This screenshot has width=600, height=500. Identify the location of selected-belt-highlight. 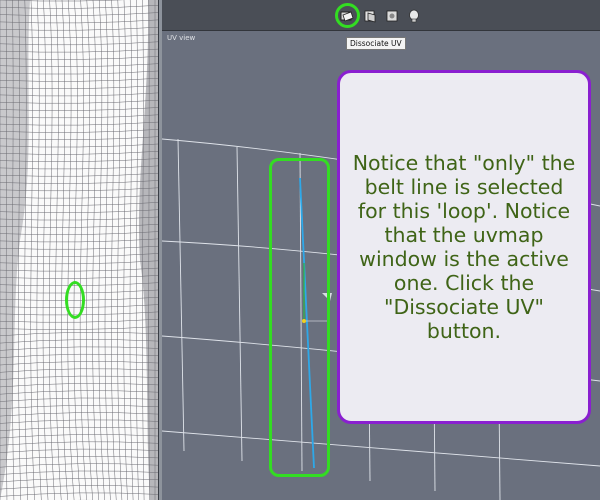
(75, 300).